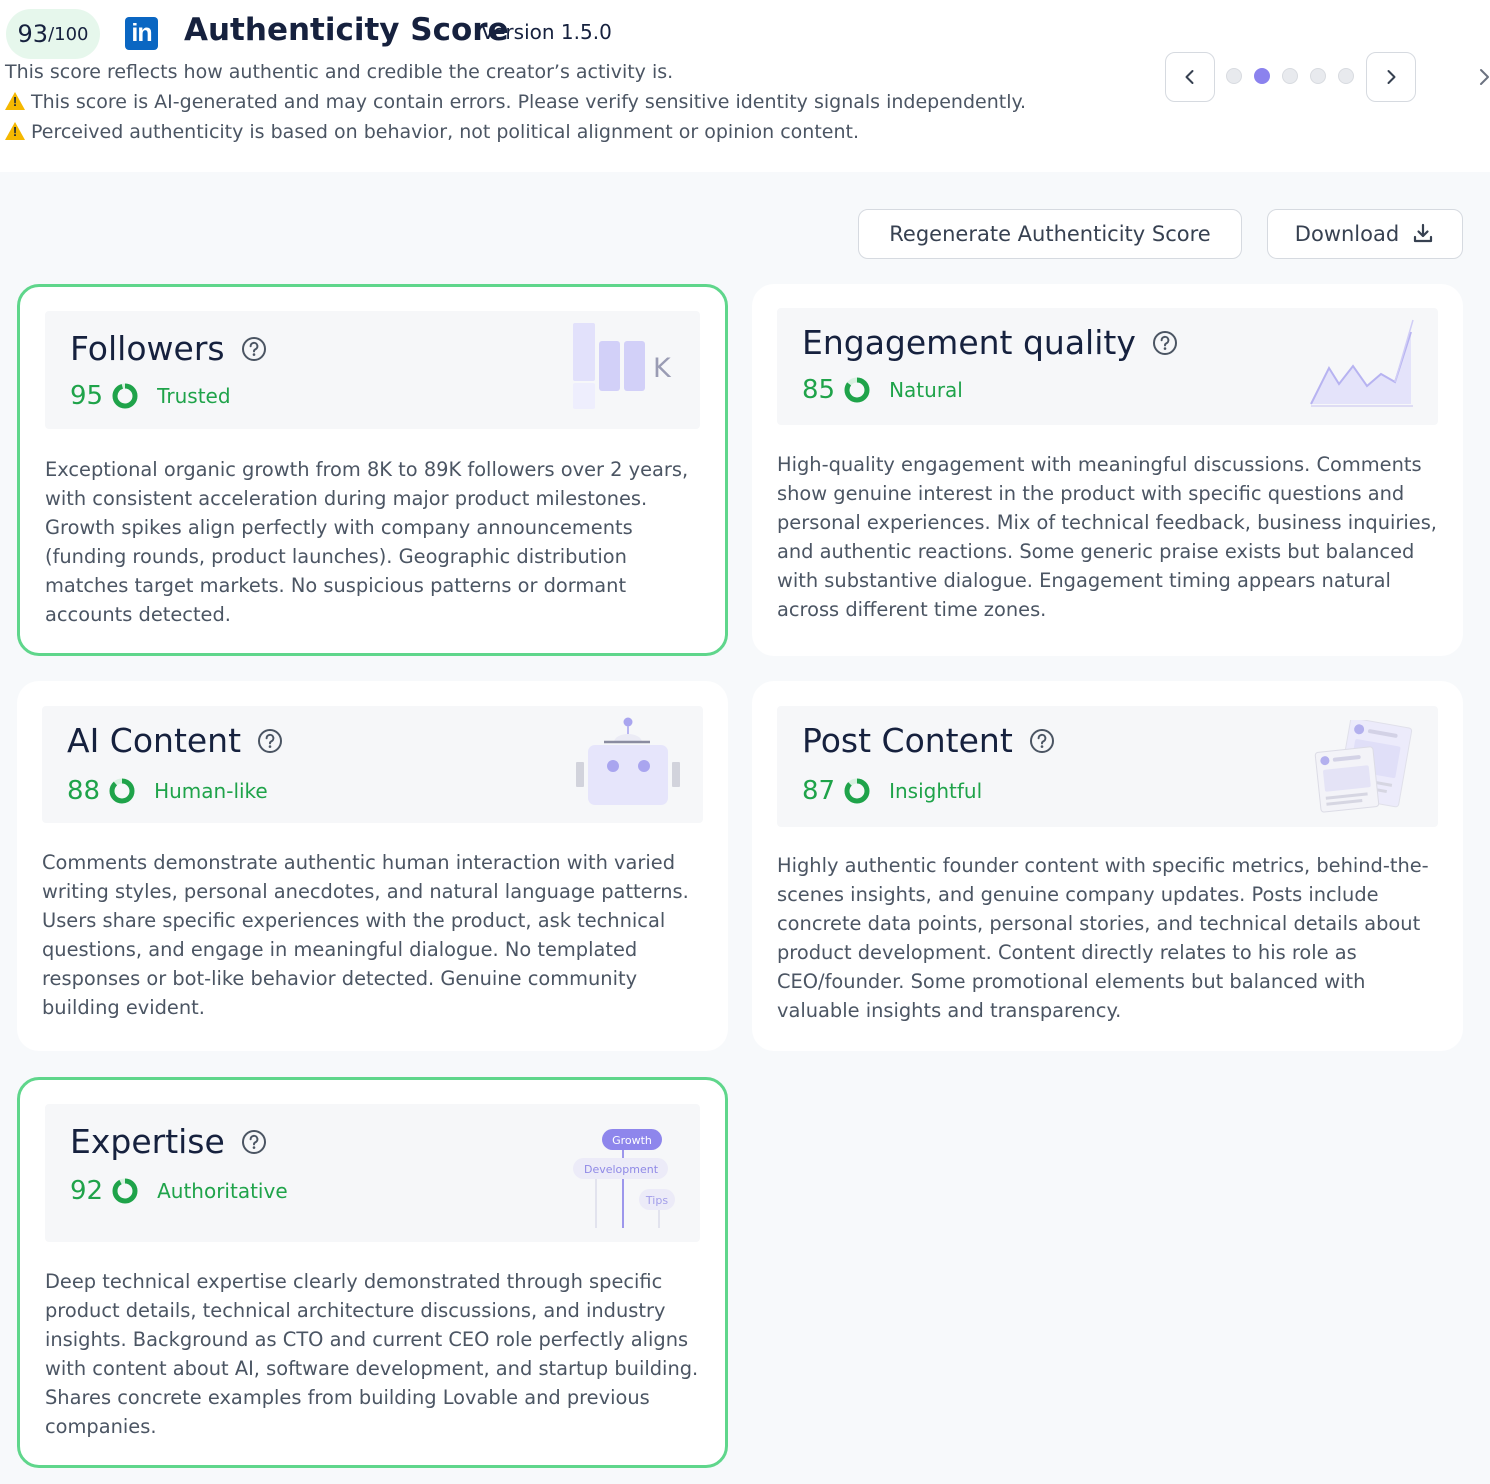 The height and width of the screenshot is (1484, 1490). Describe the element at coordinates (1107, 366) in the screenshot. I see `card-header: Engagement quality 85 Natural` at that location.